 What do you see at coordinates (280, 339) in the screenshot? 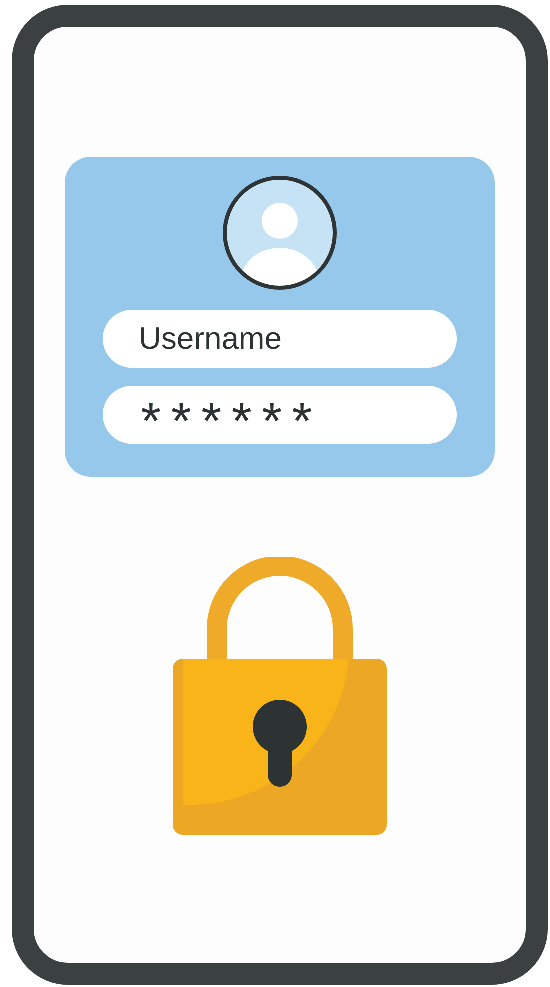
I see `username-field: Username` at bounding box center [280, 339].